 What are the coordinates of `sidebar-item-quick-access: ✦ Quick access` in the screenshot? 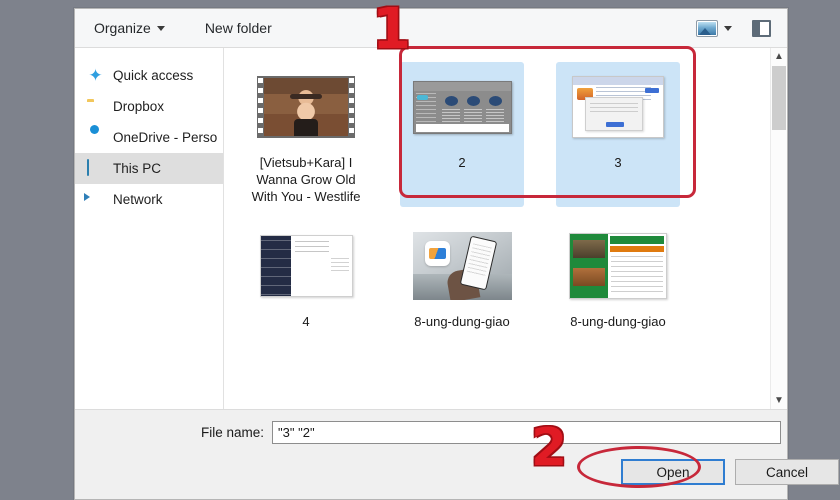 It's located at (149, 75).